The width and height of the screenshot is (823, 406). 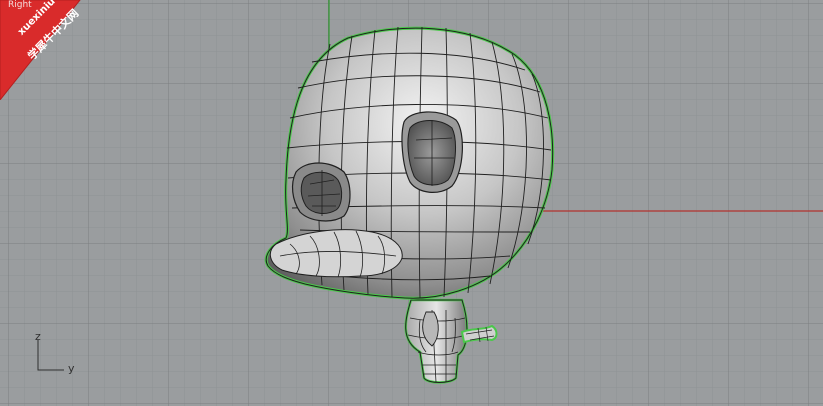 I want to click on viewport-title: Right, so click(x=20, y=5).